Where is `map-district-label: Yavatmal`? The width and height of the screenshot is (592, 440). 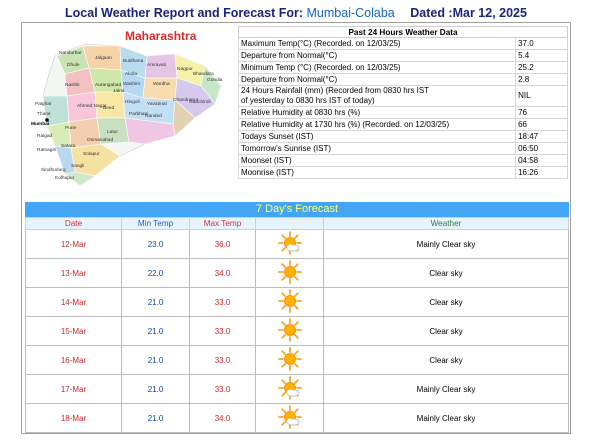
map-district-label: Yavatmal is located at coordinates (157, 104).